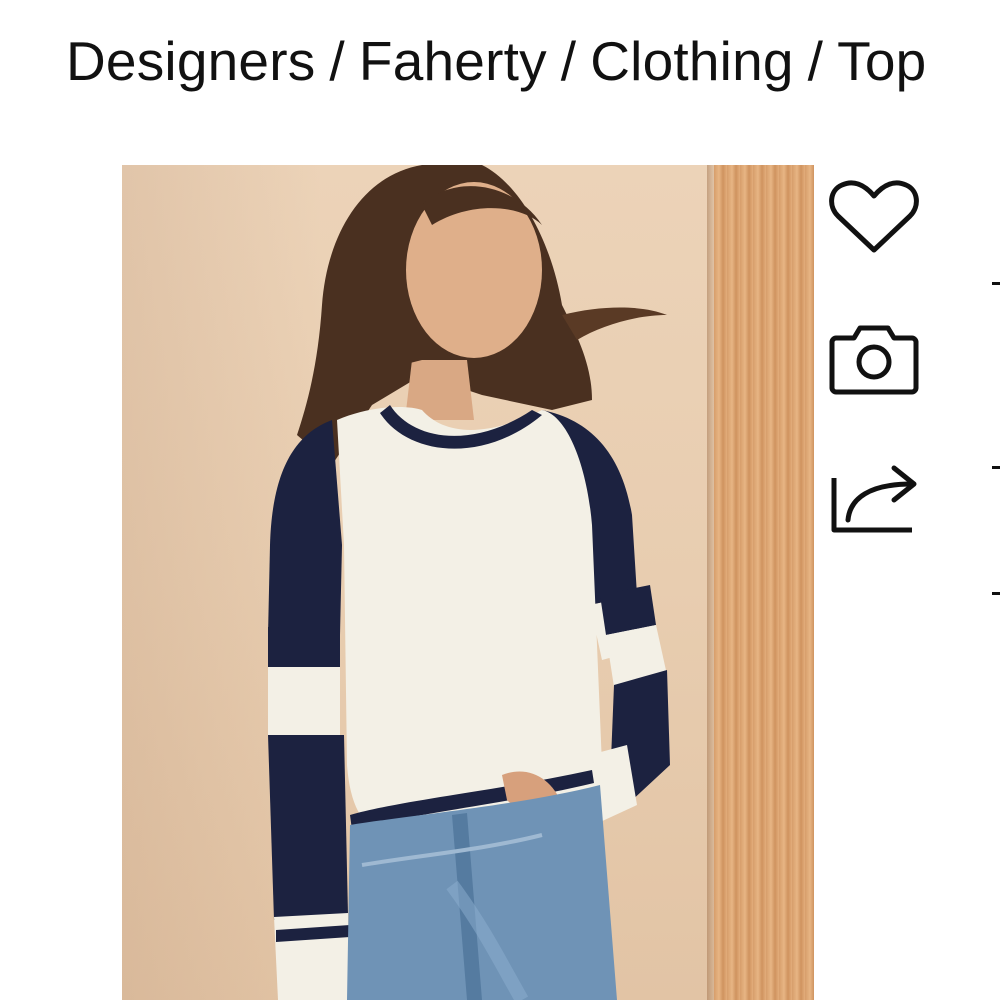 This screenshot has width=1000, height=1000. I want to click on heart-icon, so click(874, 216).